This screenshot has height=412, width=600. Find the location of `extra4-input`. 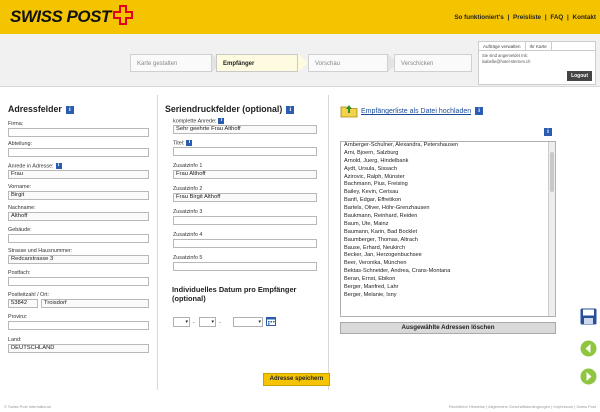

extra4-input is located at coordinates (245, 243).